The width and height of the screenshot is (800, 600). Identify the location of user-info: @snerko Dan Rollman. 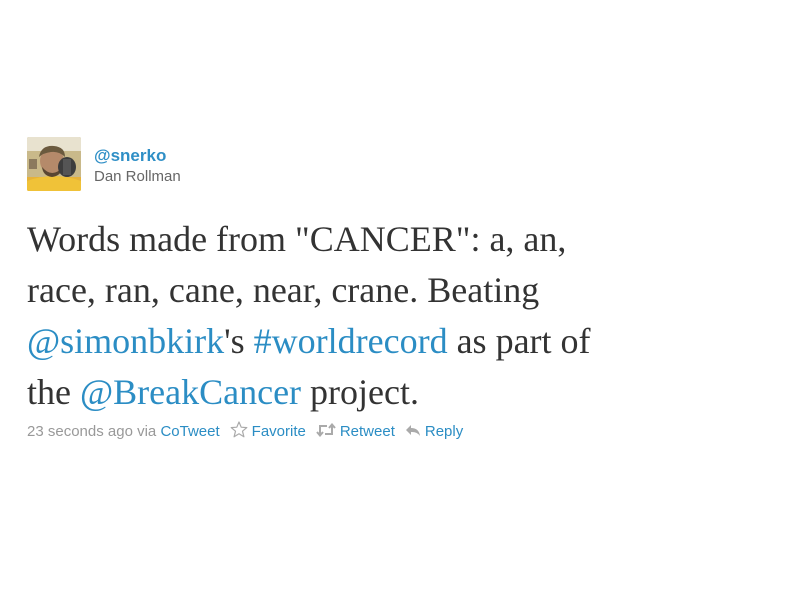
(137, 166).